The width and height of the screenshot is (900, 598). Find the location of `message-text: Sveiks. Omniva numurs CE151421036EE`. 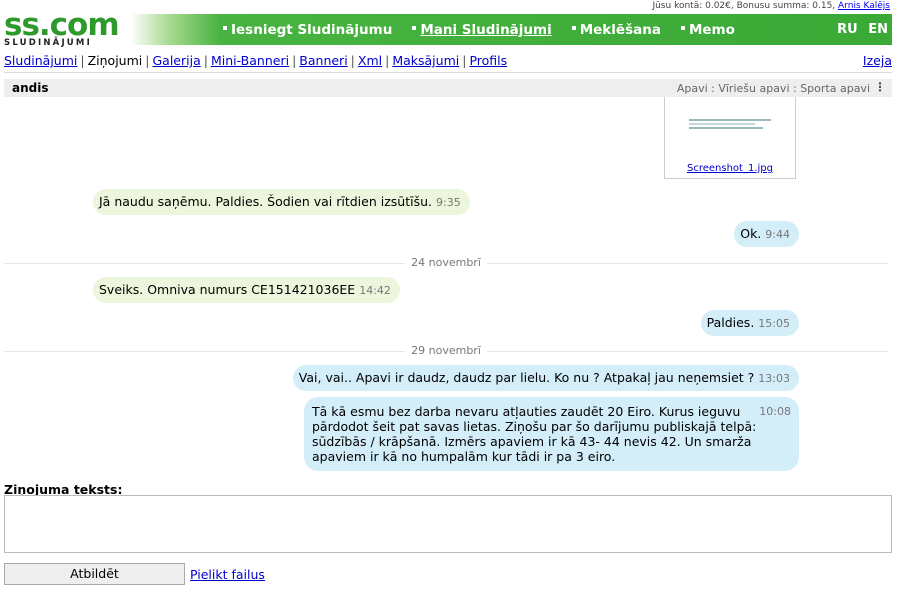

message-text: Sveiks. Omniva numurs CE151421036EE is located at coordinates (227, 289).